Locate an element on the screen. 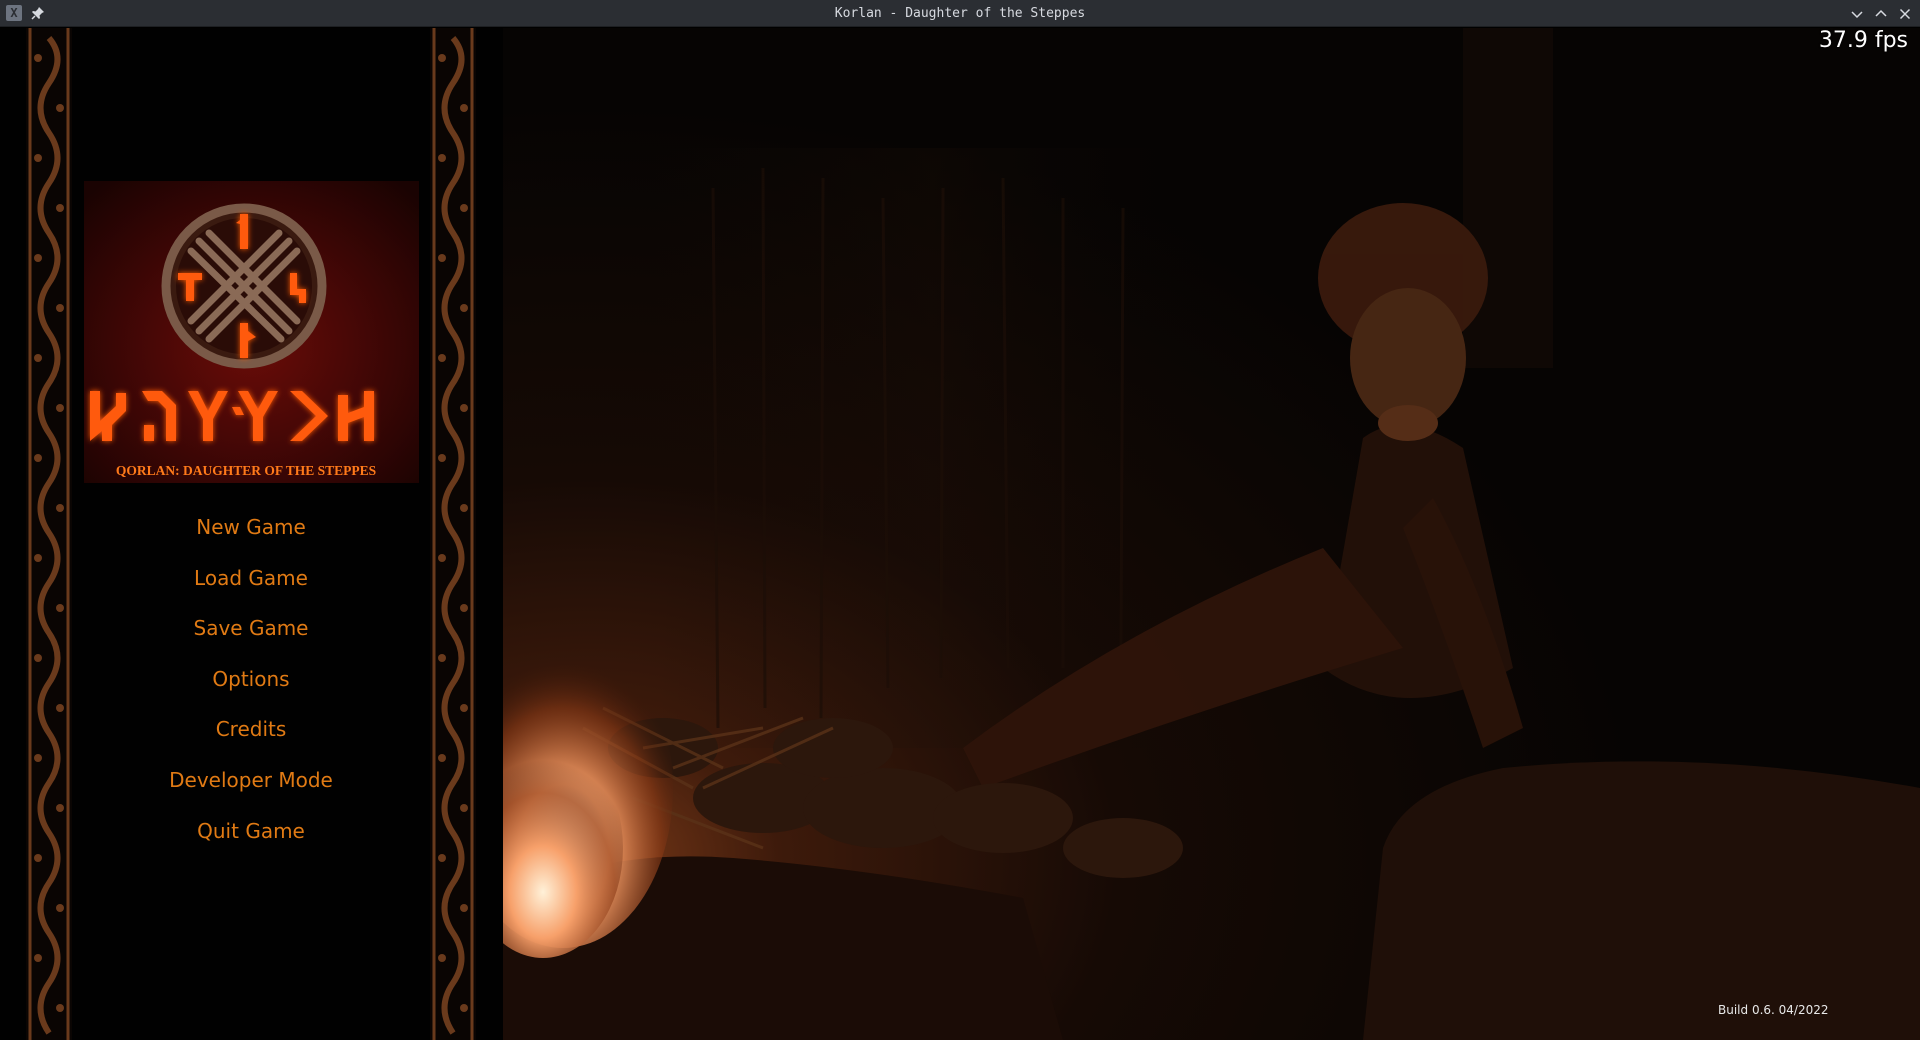  credits-button: Credits is located at coordinates (251, 729).